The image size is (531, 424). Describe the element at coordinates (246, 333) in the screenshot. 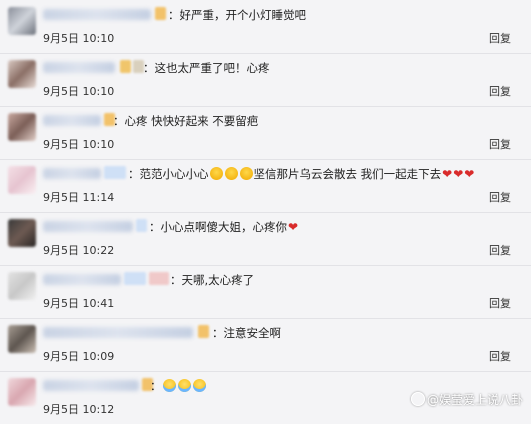

I see `comment-text: ：注意安全啊` at that location.